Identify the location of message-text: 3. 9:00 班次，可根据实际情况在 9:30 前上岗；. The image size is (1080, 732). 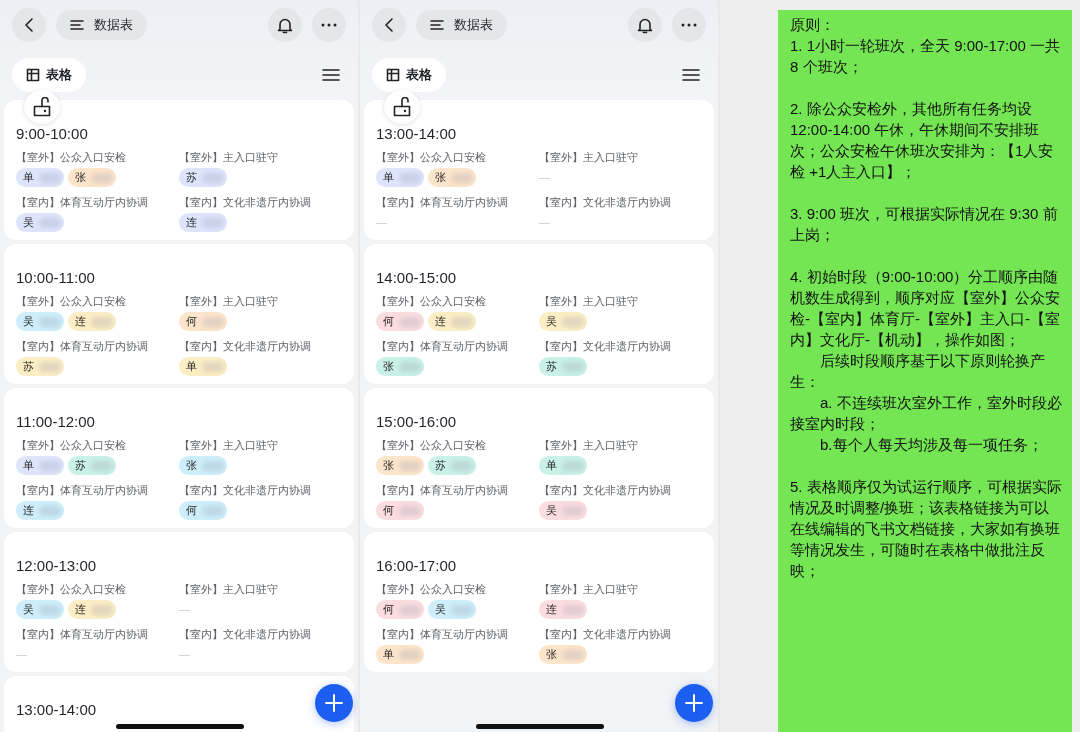
(924, 224).